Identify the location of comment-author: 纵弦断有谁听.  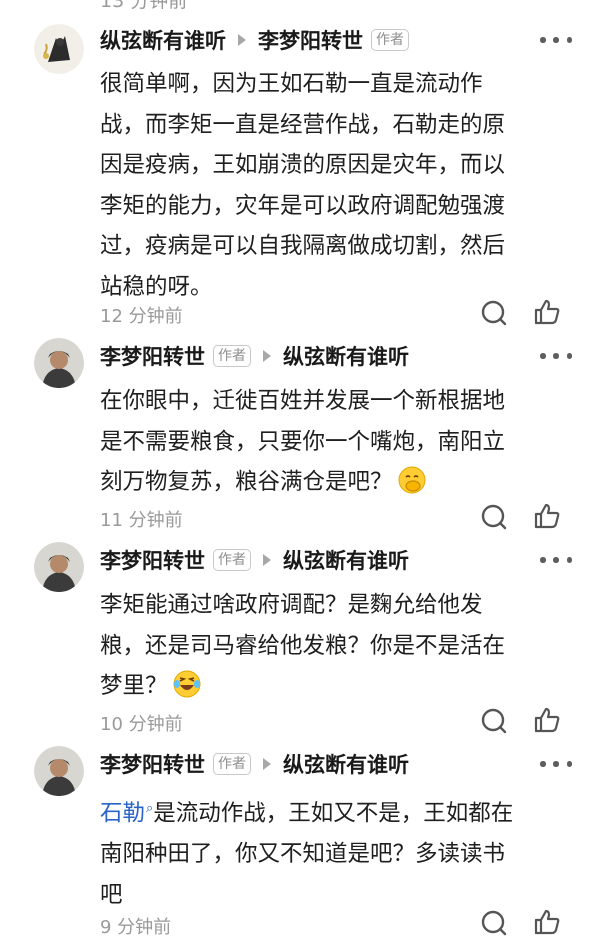
(163, 40).